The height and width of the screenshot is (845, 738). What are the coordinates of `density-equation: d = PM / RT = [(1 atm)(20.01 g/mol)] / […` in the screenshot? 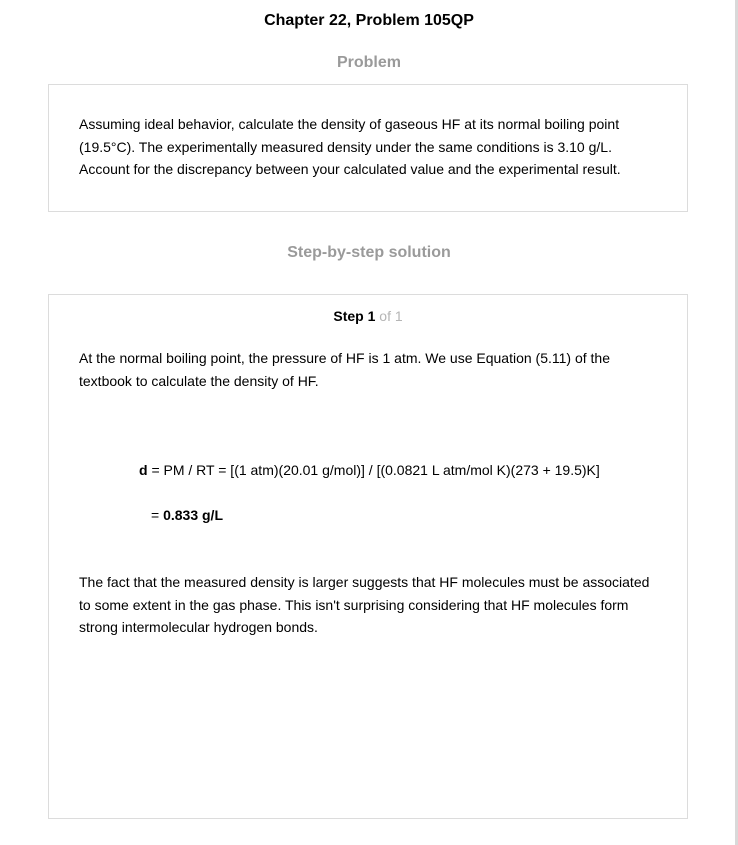 It's located at (369, 470).